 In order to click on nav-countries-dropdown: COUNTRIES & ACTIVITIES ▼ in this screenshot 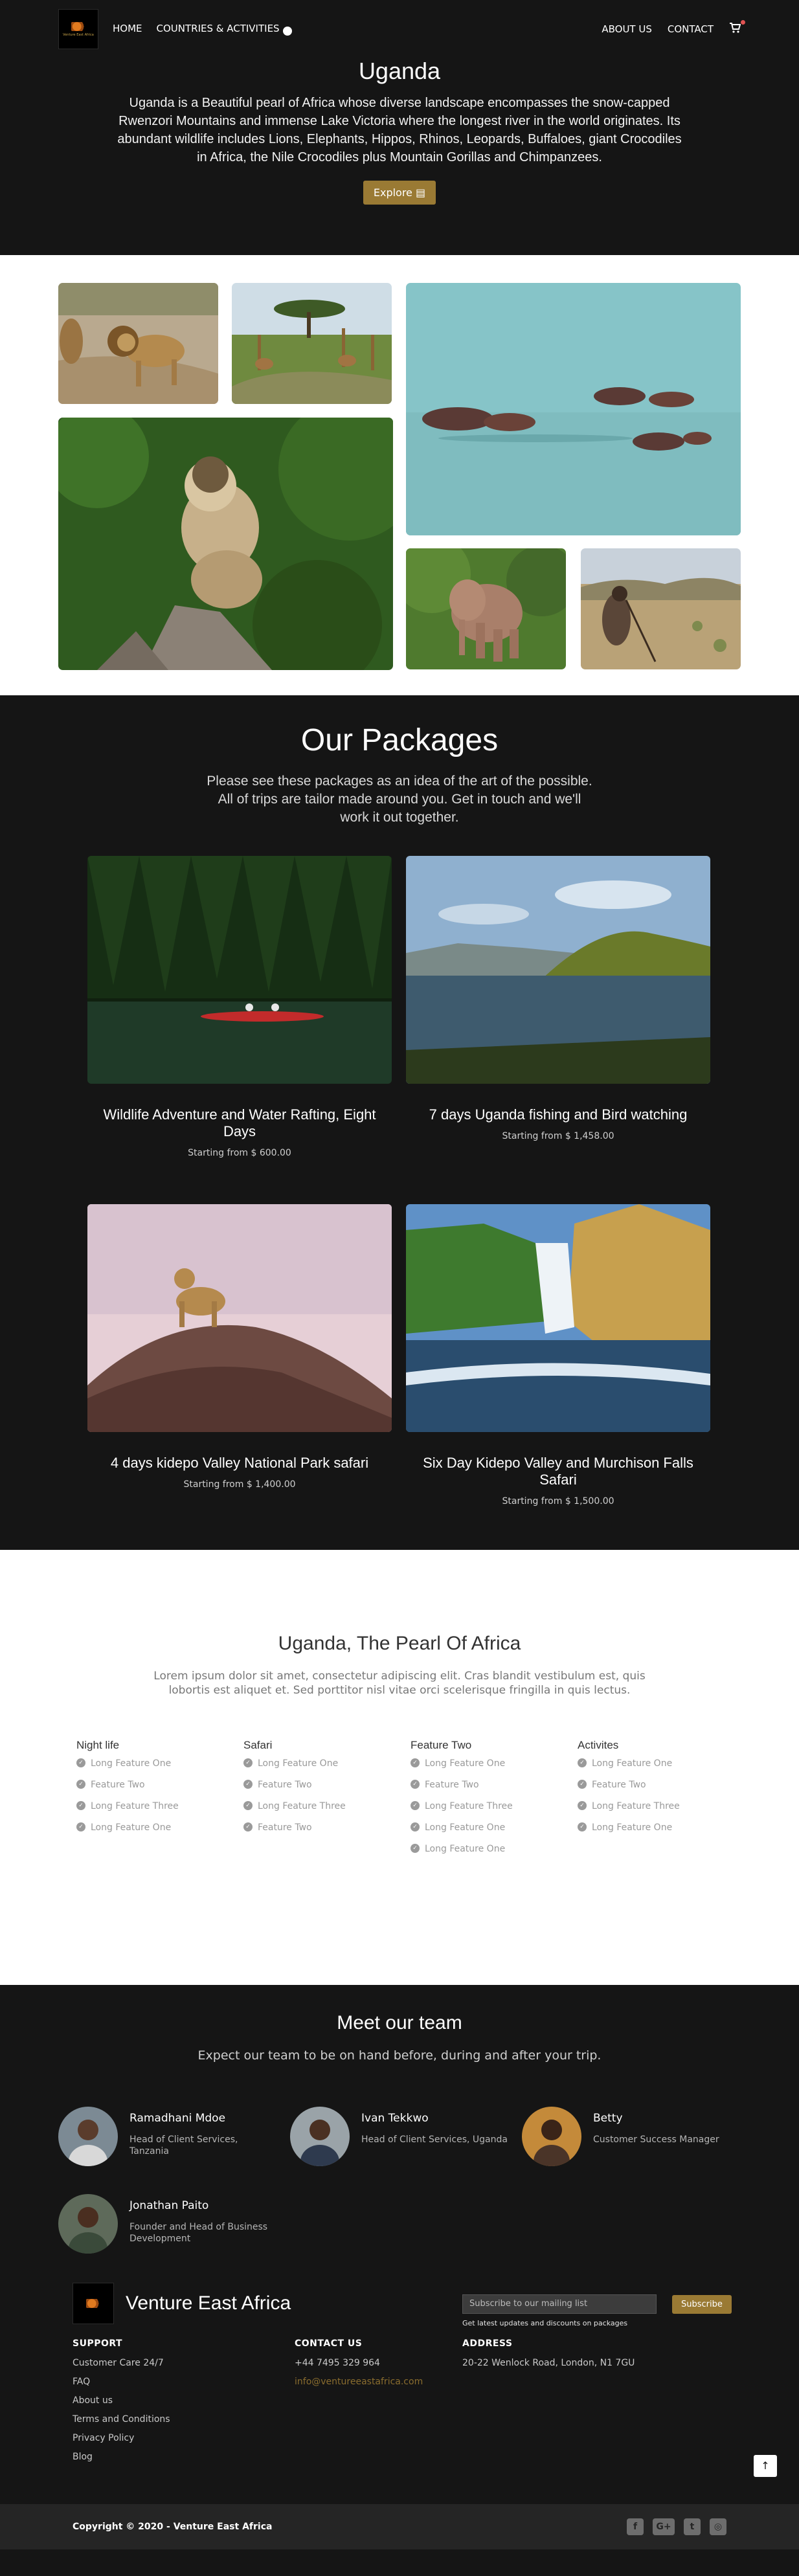, I will do `click(225, 29)`.